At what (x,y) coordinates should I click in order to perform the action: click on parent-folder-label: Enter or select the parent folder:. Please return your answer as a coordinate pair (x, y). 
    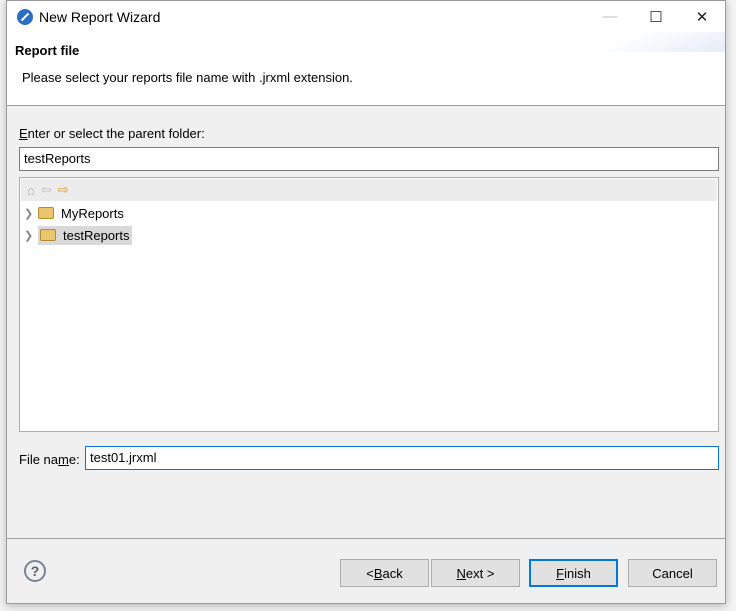
    Looking at the image, I should click on (112, 133).